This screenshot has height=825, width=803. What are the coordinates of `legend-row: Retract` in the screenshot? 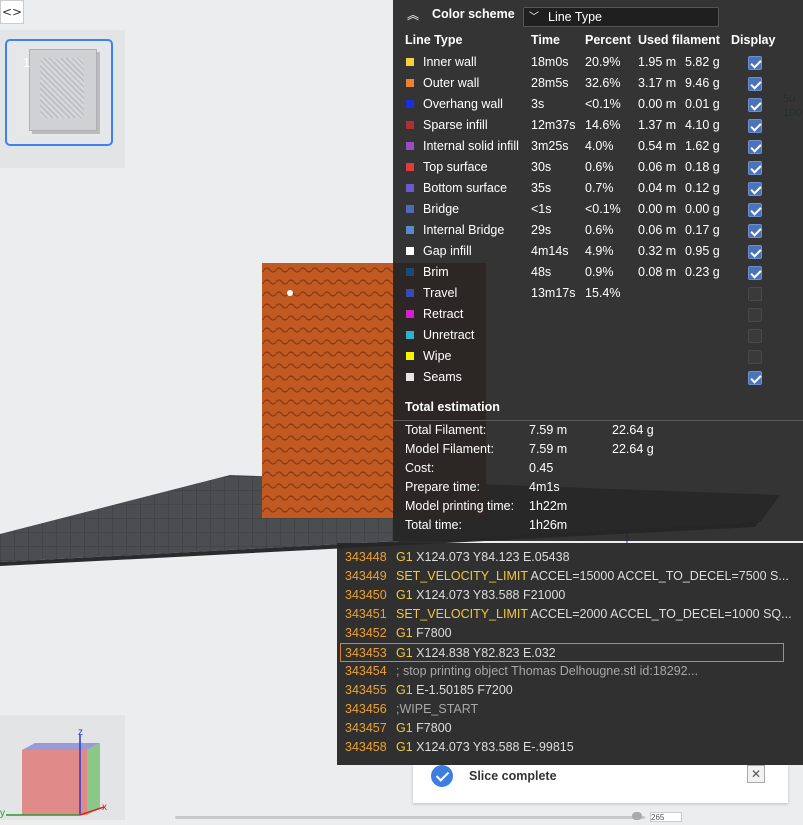 It's located at (598, 314).